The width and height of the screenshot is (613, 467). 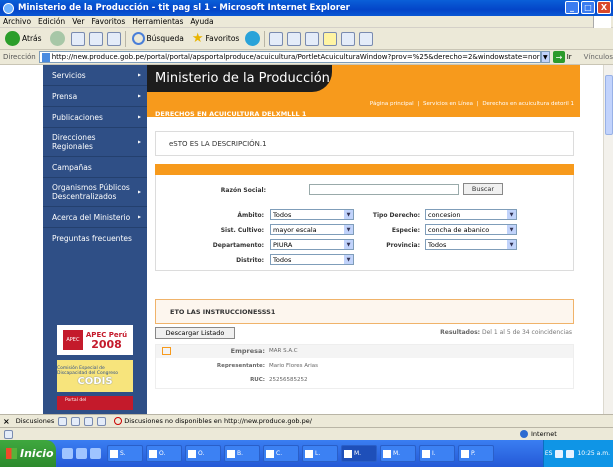 I want to click on start-button: Inicio, so click(x=28, y=453).